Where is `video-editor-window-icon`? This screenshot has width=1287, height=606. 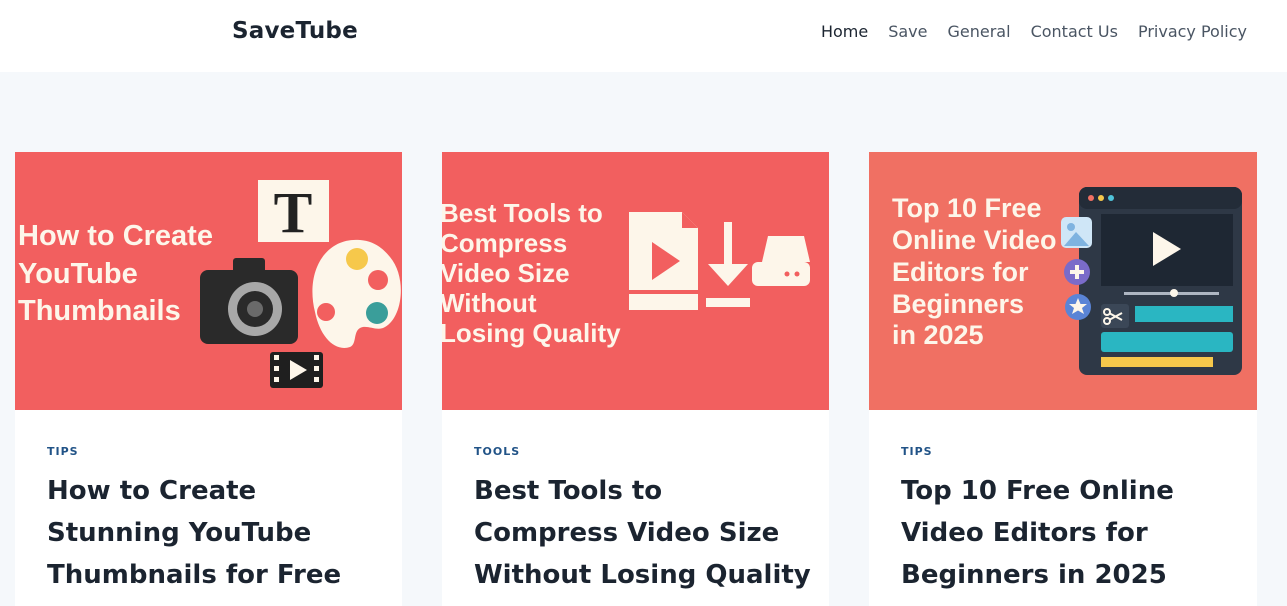
video-editor-window-icon is located at coordinates (1160, 281).